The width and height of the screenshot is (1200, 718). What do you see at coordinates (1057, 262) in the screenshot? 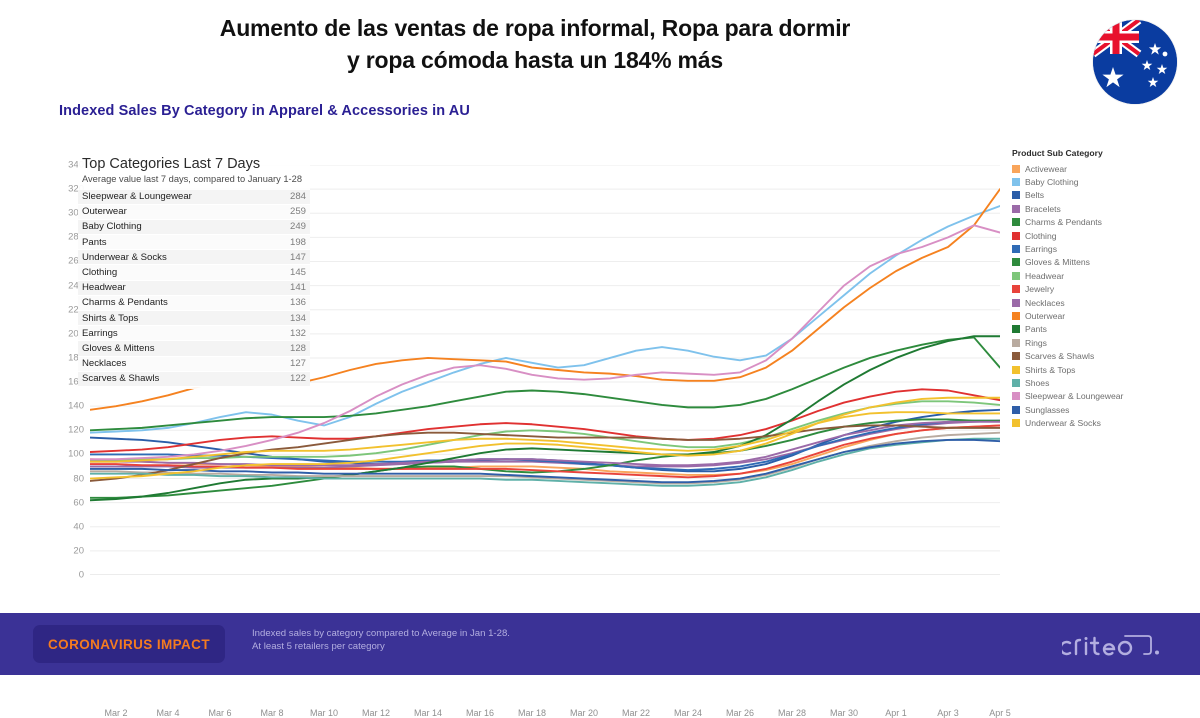
I see `legend-item-label: Gloves & Mittens` at bounding box center [1057, 262].